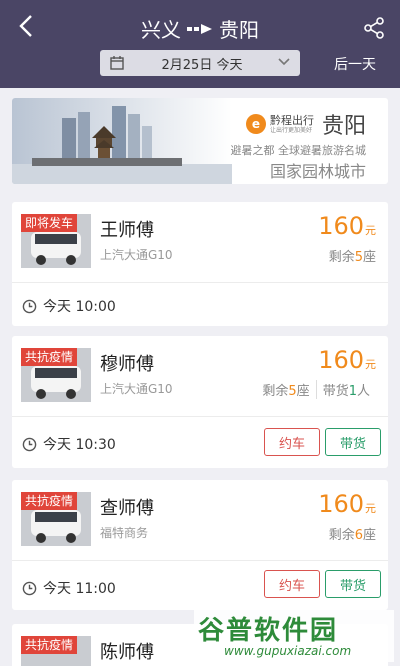  Describe the element at coordinates (255, 124) in the screenshot. I see `brand-mark-icon: e` at that location.